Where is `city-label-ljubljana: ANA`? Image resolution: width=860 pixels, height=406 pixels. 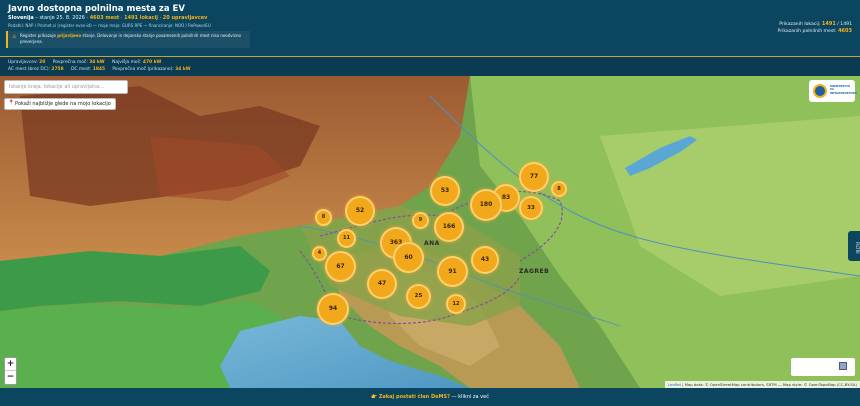
city-label-ljubljana: ANA is located at coordinates (432, 243).